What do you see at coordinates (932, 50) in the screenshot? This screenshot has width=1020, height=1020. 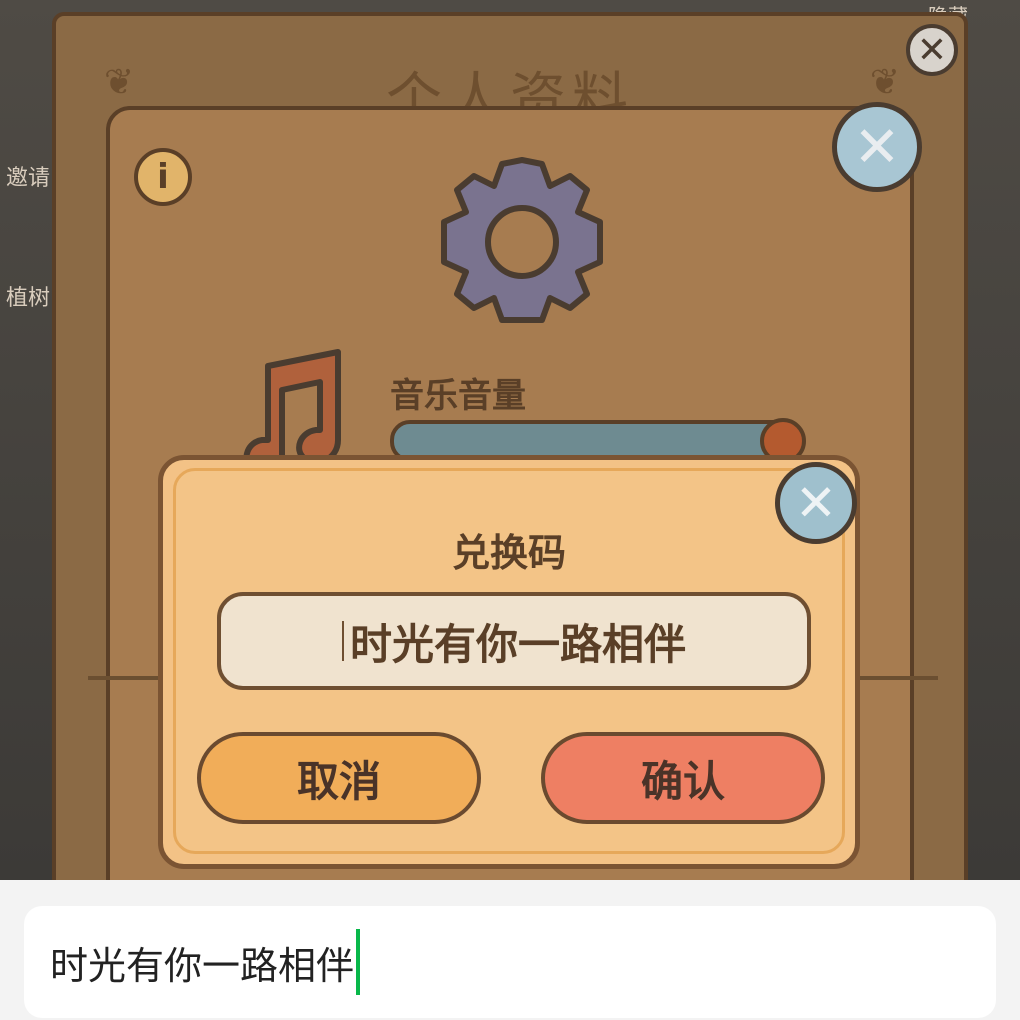 I see `profile-close-icon: ✕` at bounding box center [932, 50].